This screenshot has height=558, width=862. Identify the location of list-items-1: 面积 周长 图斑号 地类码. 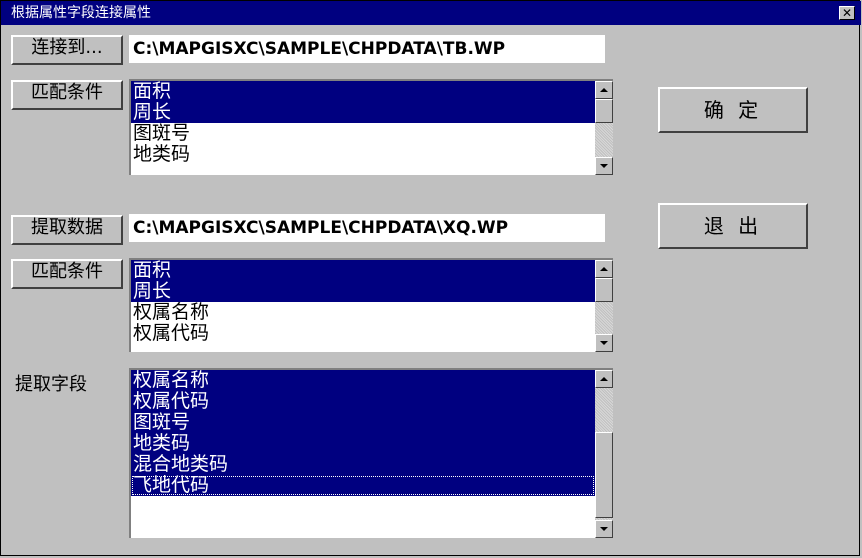
(363, 123).